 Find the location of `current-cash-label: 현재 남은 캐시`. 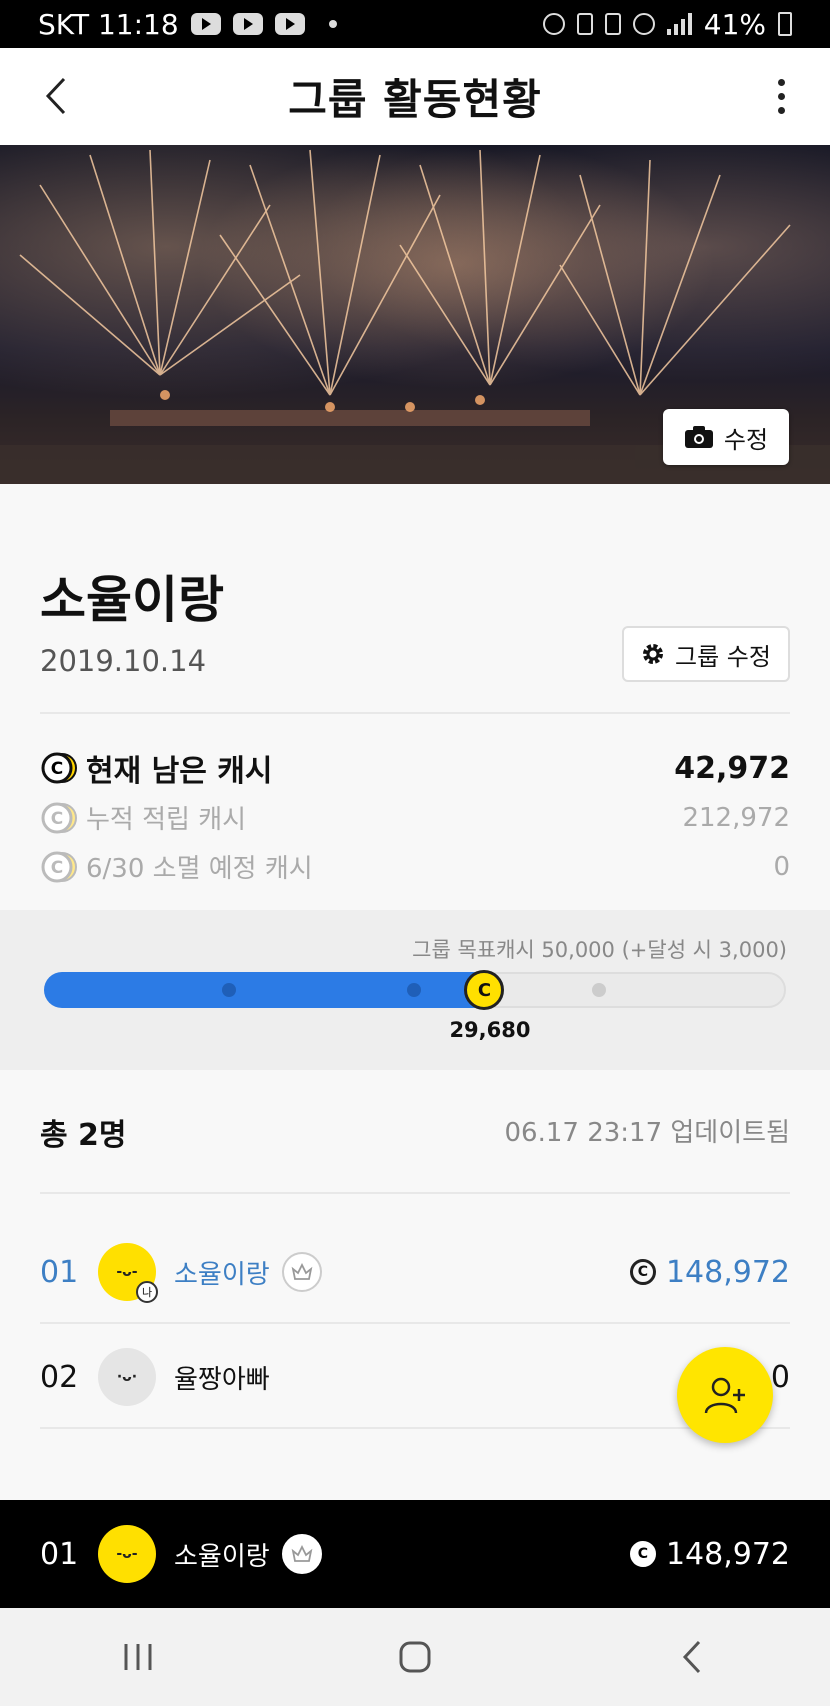

current-cash-label: 현재 남은 캐시 is located at coordinates (179, 771).